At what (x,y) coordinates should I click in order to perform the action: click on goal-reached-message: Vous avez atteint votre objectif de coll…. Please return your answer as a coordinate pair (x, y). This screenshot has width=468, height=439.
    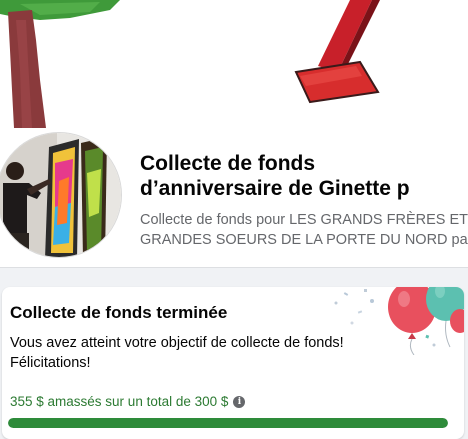
    Looking at the image, I should click on (200, 353).